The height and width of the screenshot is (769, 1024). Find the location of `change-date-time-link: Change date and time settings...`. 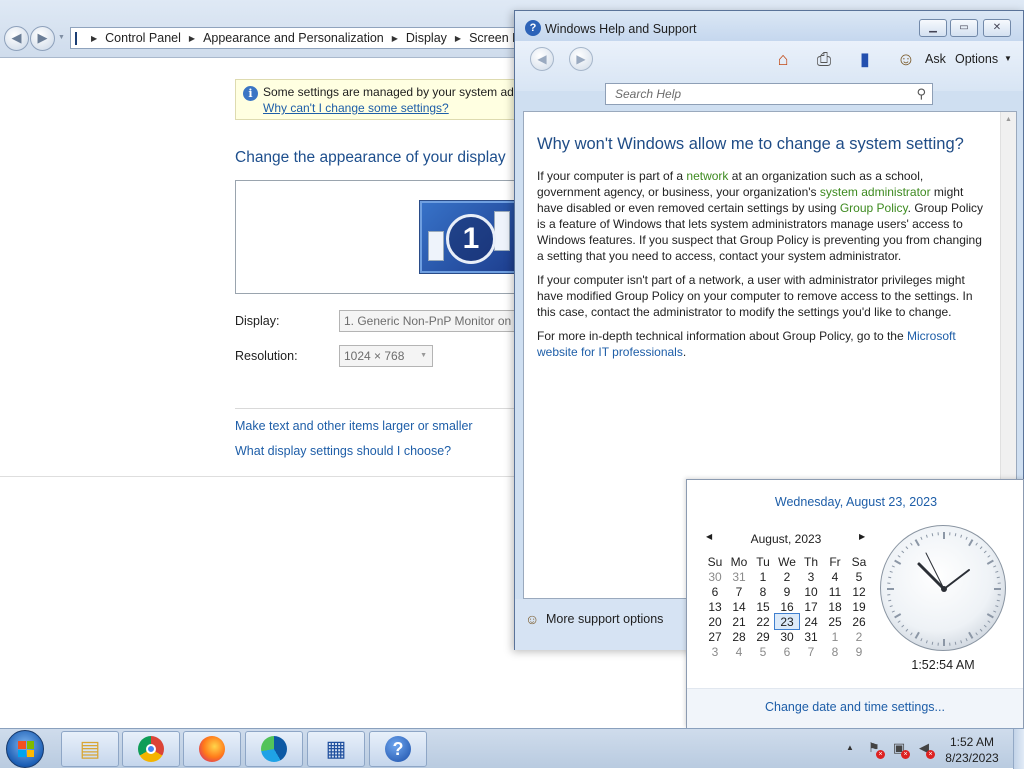

change-date-time-link: Change date and time settings... is located at coordinates (855, 707).